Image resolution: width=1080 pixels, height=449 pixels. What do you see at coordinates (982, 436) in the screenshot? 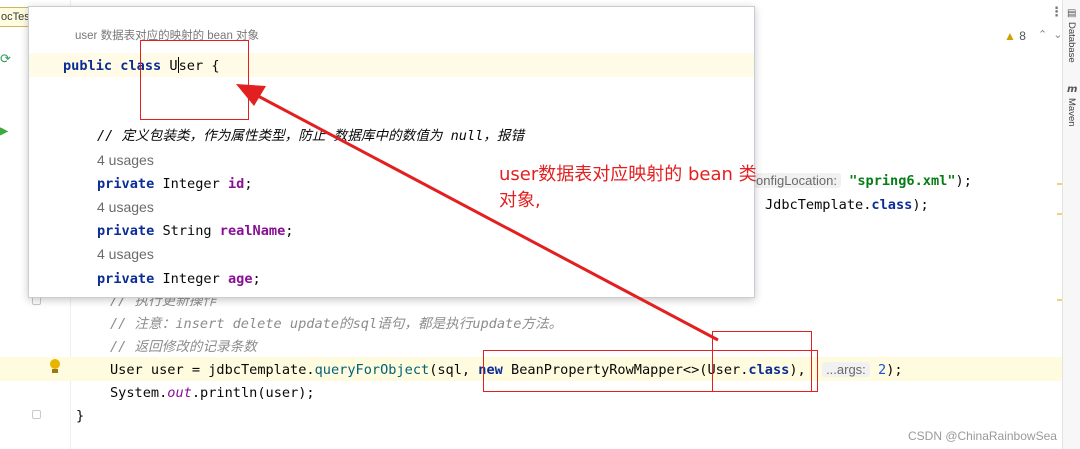
I see `watermark: CSDN @ChinaRainbowSea` at bounding box center [982, 436].